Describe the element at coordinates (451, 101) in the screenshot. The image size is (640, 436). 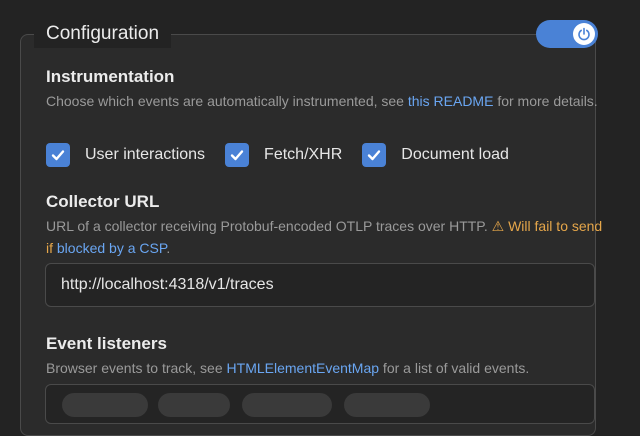
I see `readme-link: this README` at that location.